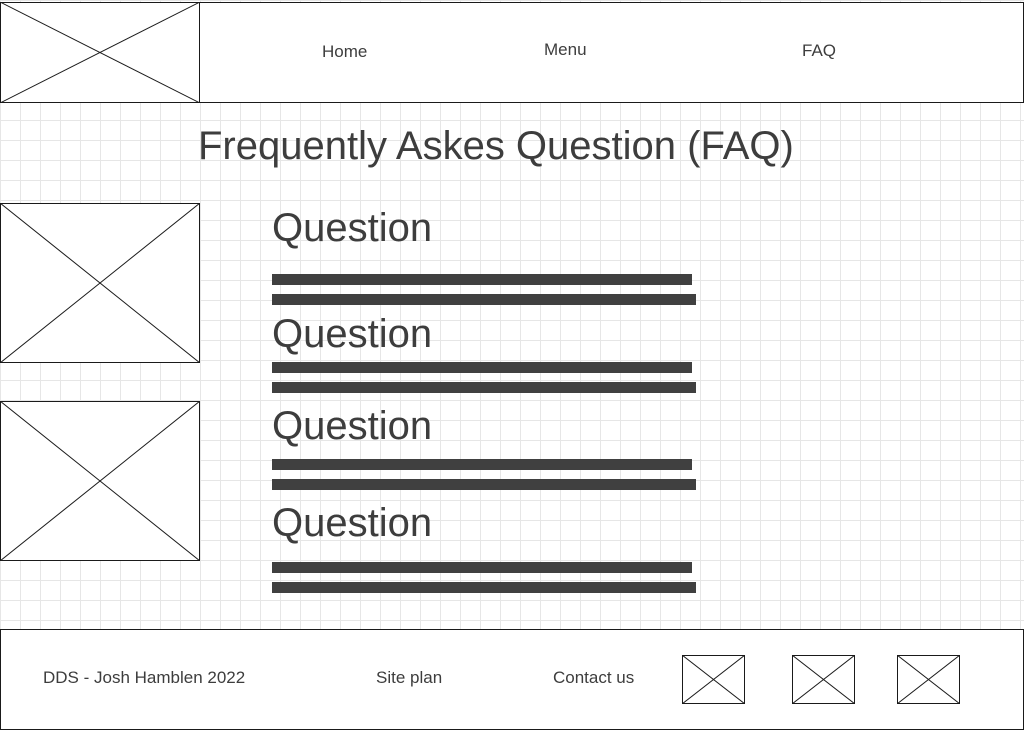  What do you see at coordinates (144, 677) in the screenshot?
I see `footer-copyright: DDS - Josh Hamblen 2022` at bounding box center [144, 677].